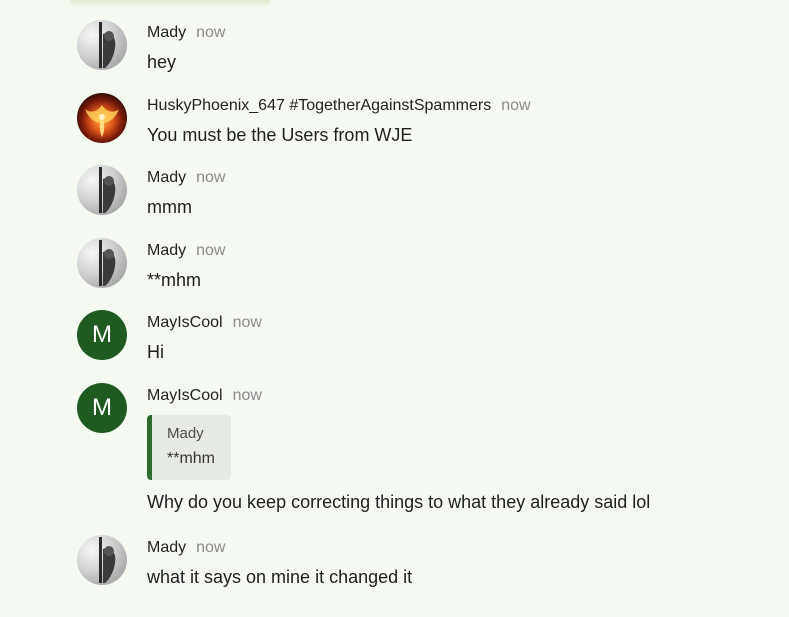  What do you see at coordinates (189, 447) in the screenshot?
I see `reply-quote: Mady **mhm` at bounding box center [189, 447].